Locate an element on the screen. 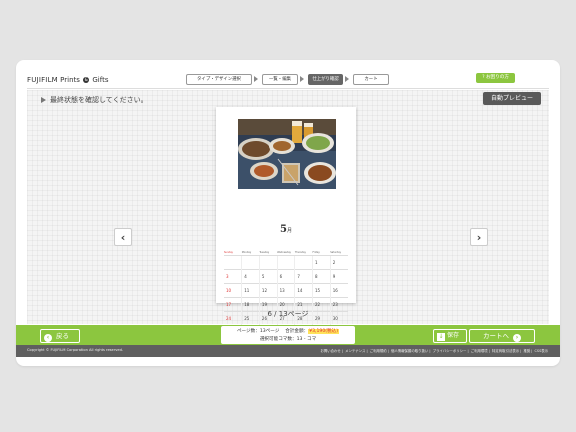 This screenshot has width=576, height=432. calendar-week-row: 12 is located at coordinates (286, 262).